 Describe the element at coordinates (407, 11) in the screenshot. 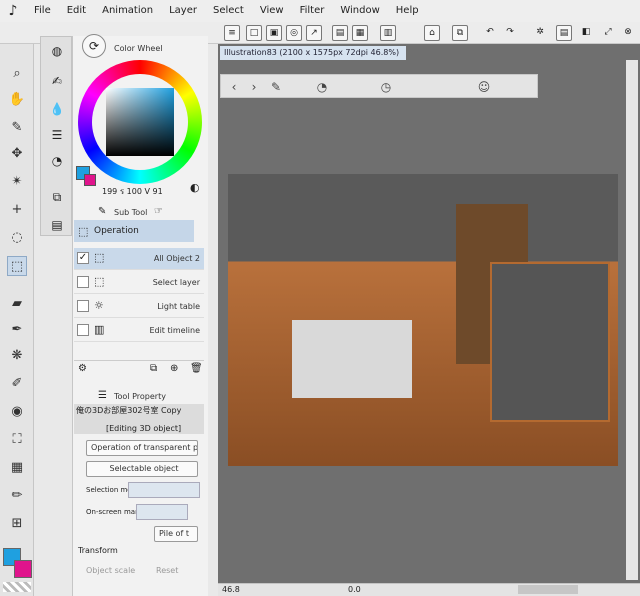

I see `menu-help: Help` at that location.